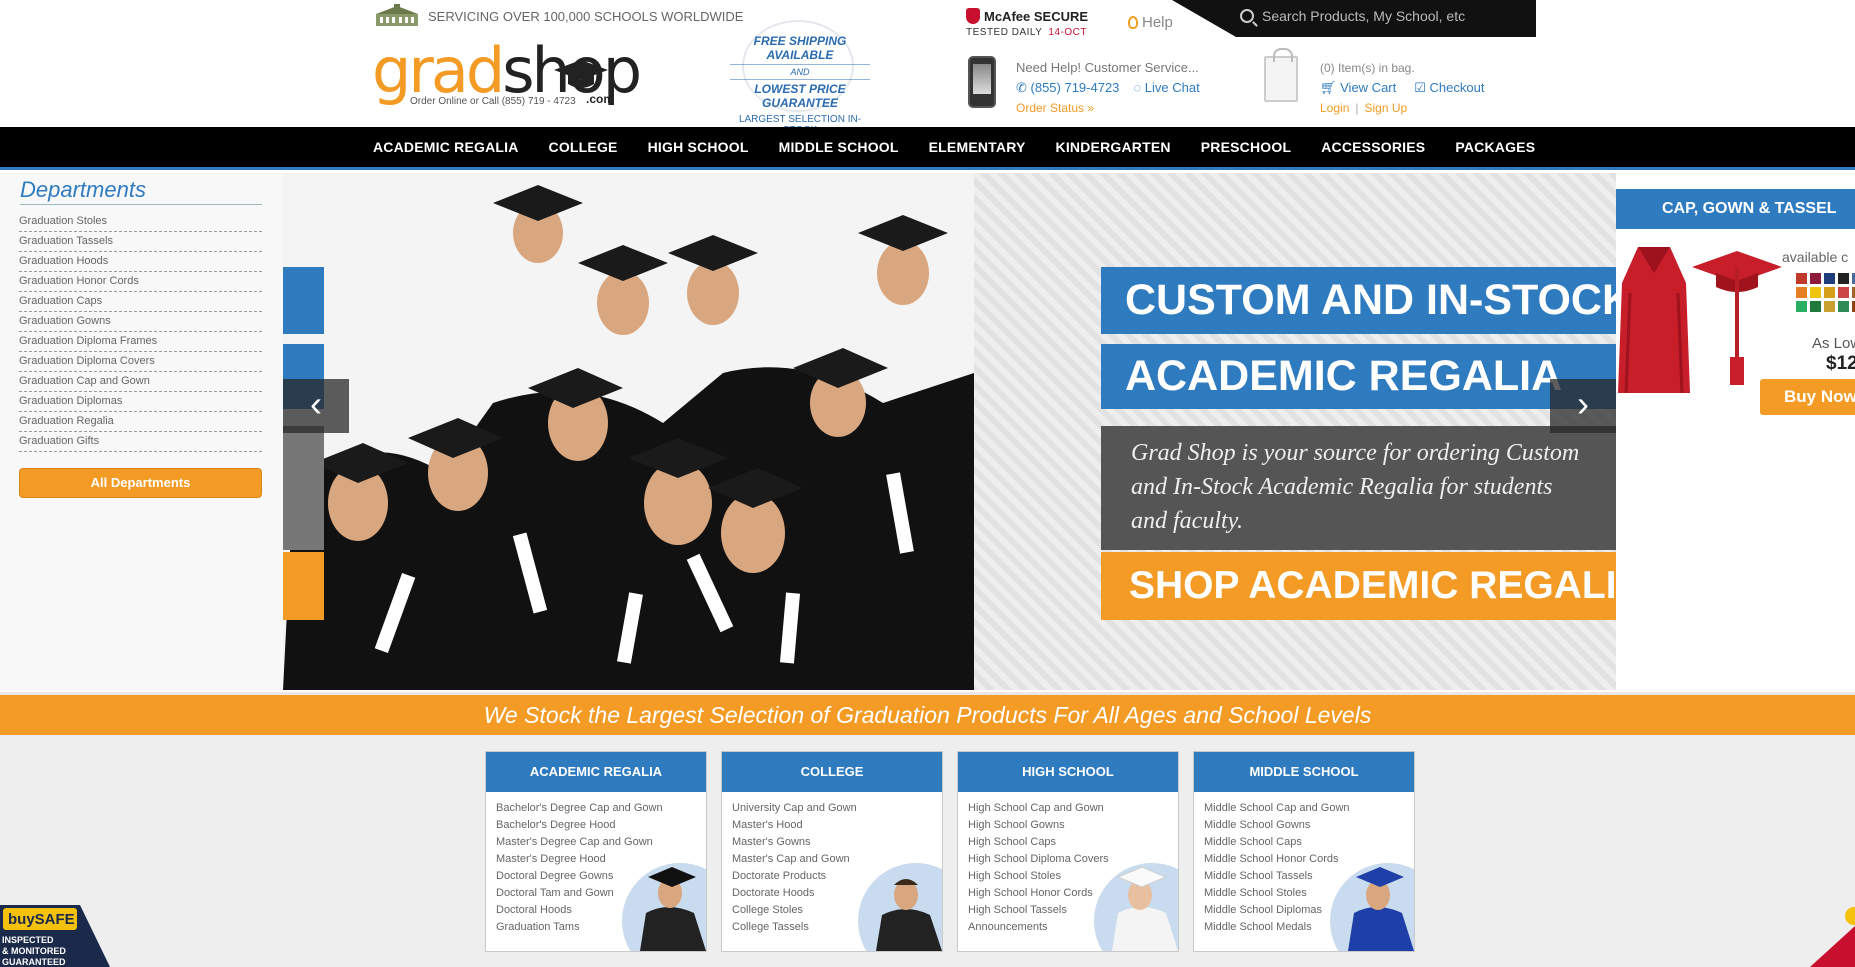 The image size is (1855, 967). I want to click on nav-accessories: ACCESSORIES, so click(1373, 147).